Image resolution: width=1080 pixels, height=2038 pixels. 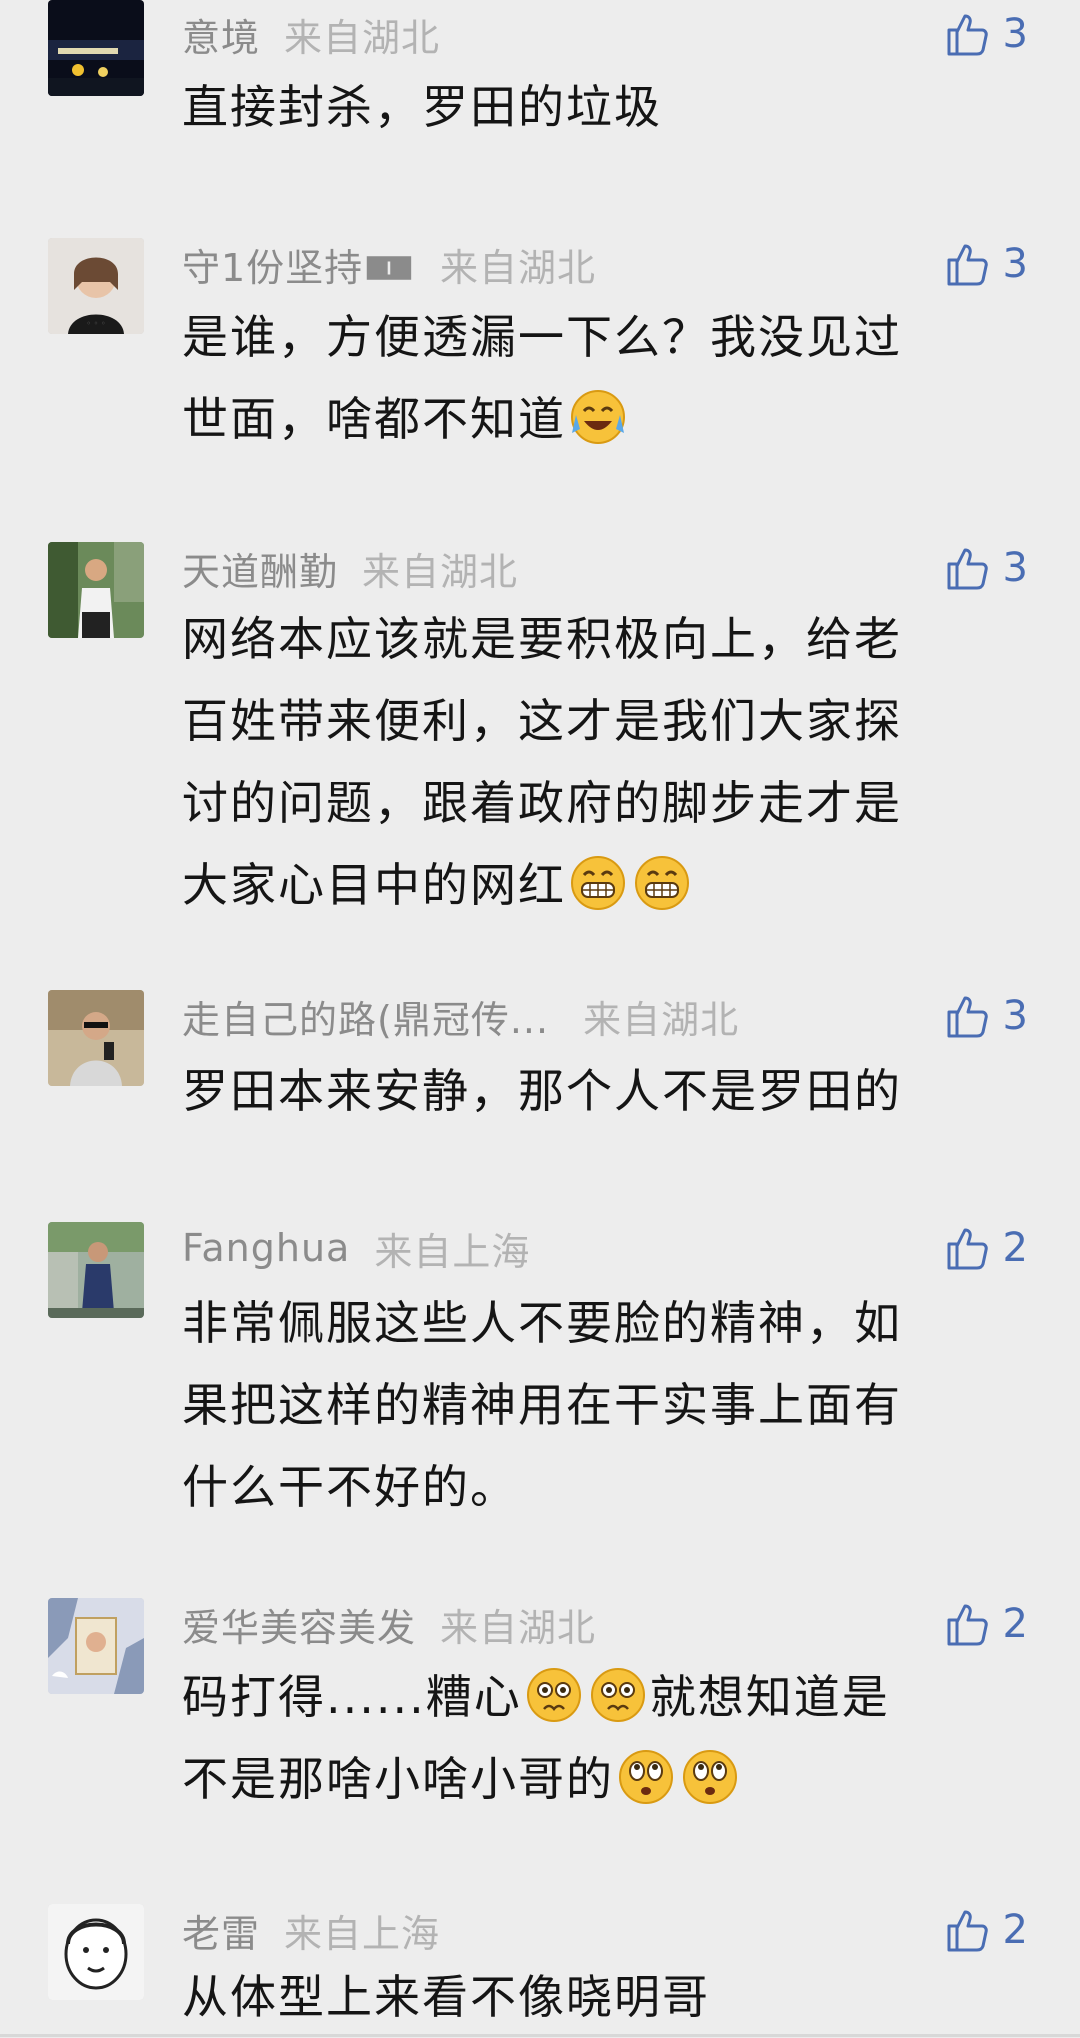 I want to click on comment-line: 直接封杀，罗田的垃圾, so click(x=422, y=107).